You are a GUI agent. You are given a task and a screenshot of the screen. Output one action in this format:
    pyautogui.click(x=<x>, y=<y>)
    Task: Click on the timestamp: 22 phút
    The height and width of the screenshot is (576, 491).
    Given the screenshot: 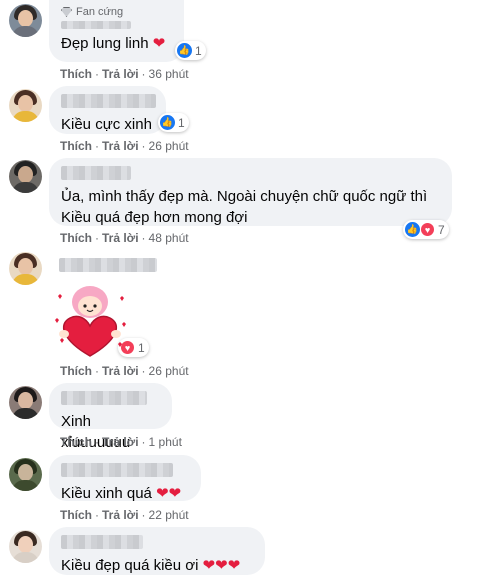 What is the action you would take?
    pyautogui.click(x=169, y=515)
    